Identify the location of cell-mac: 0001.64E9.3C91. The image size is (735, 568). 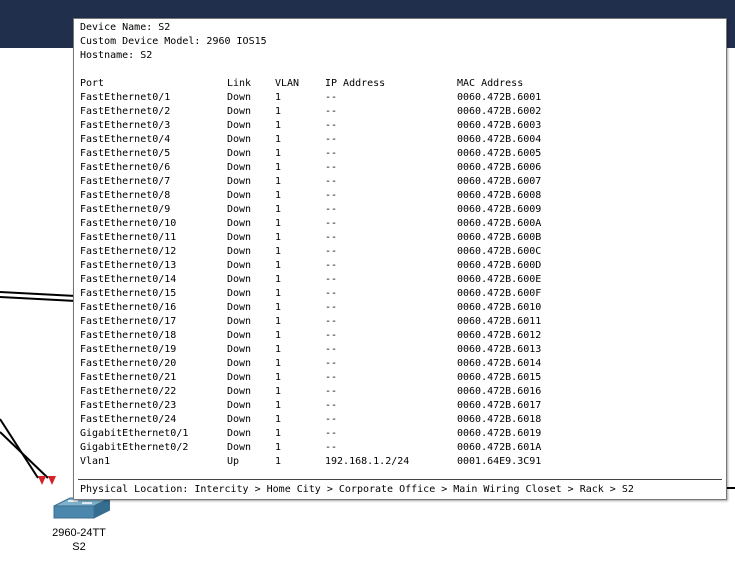
(499, 461).